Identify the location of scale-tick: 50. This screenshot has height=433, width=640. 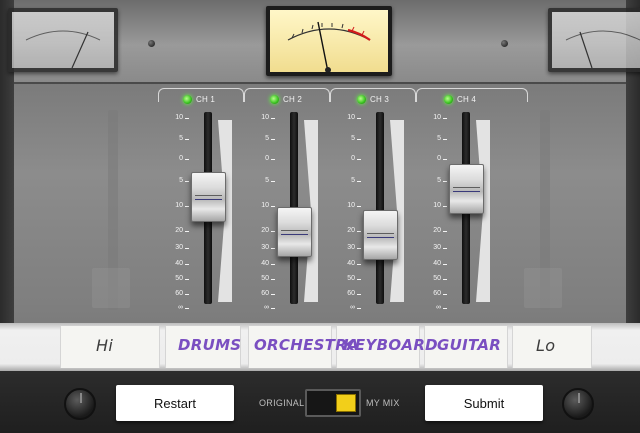
(178, 279).